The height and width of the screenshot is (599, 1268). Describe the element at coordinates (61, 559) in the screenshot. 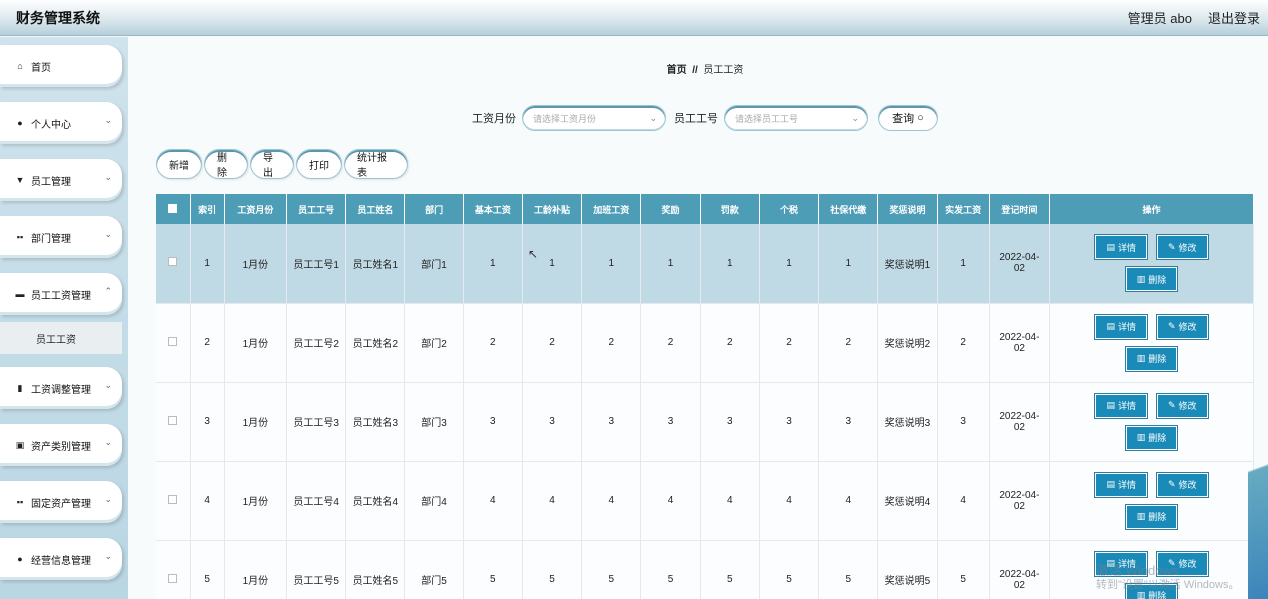

I see `sidebar-item-business-info: ● 经营信息管理 ⌄` at that location.